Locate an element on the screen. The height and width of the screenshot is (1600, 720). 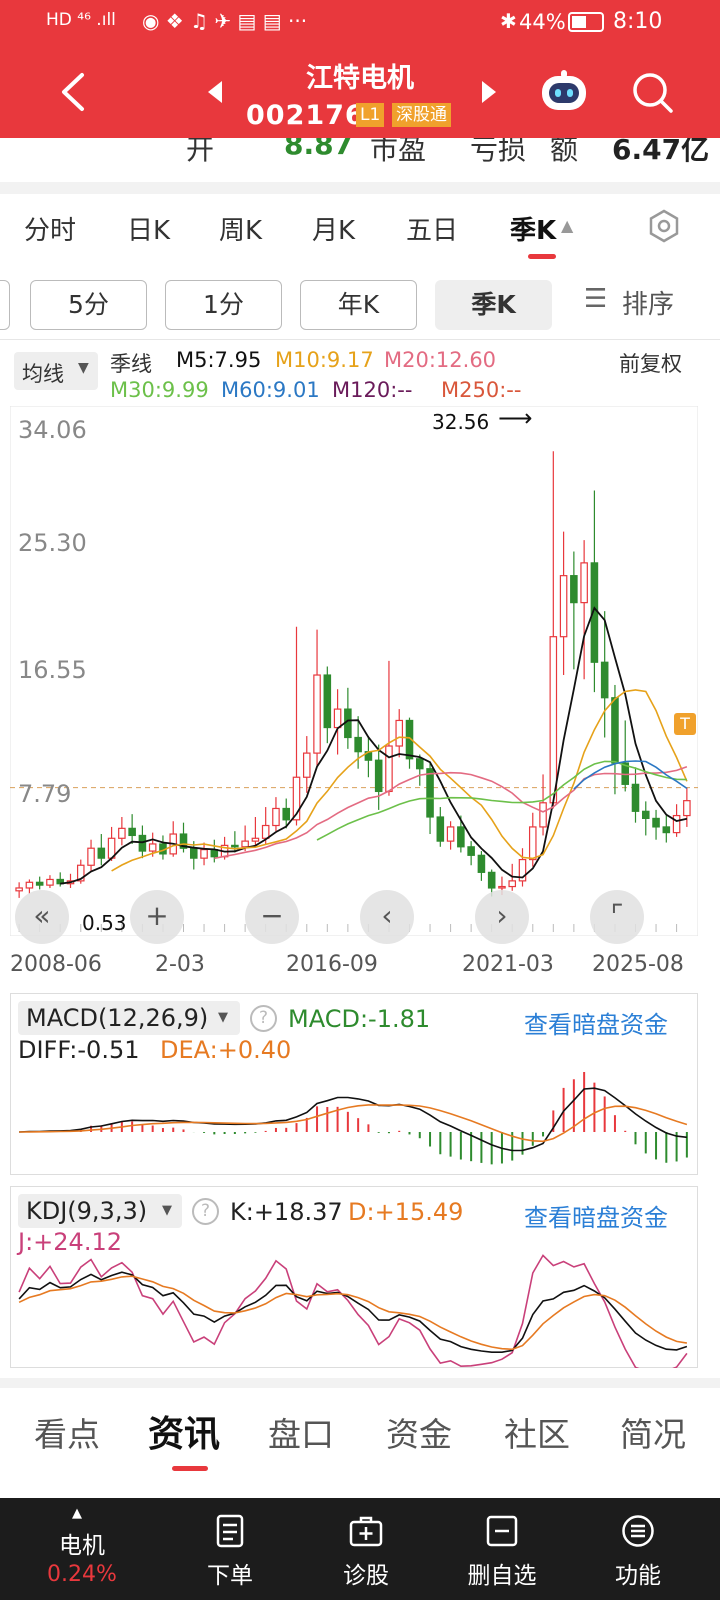
ma-m10: M10:9.17 is located at coordinates (324, 360).